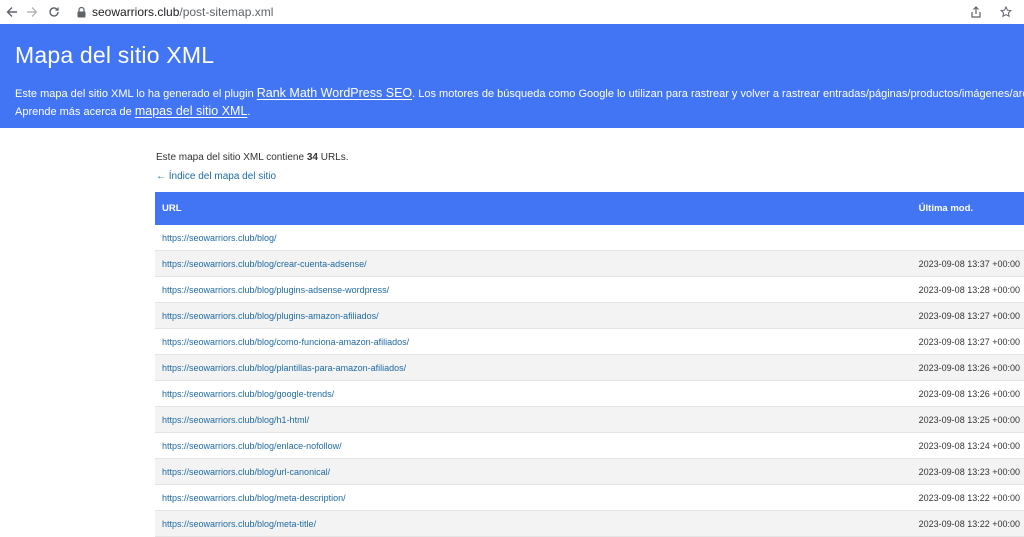 The image size is (1024, 537). What do you see at coordinates (12, 12) in the screenshot?
I see `back-arrow-icon` at bounding box center [12, 12].